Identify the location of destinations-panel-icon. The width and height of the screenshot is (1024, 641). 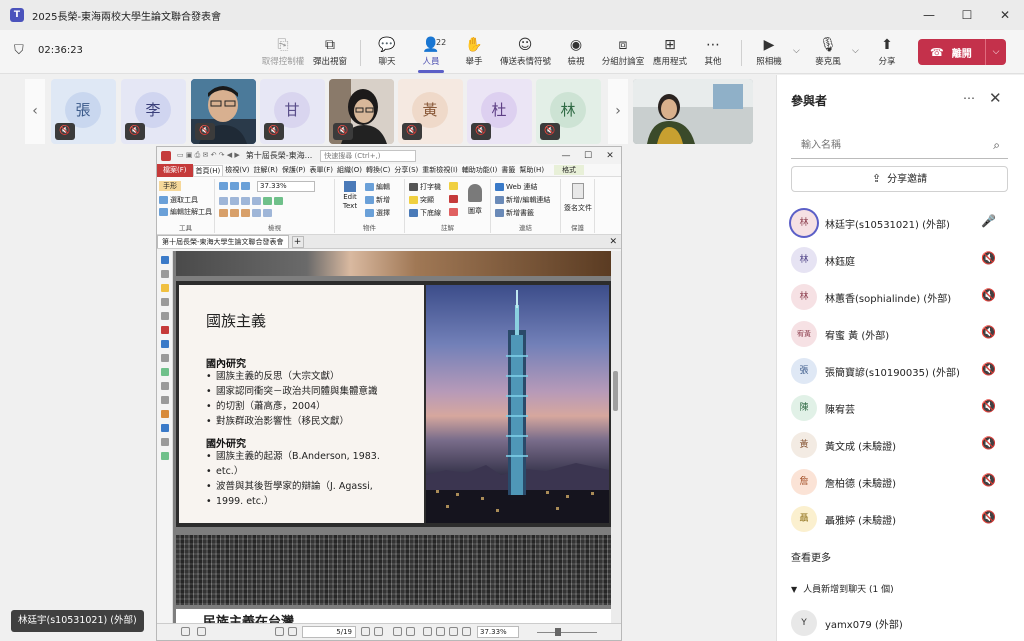
(165, 372).